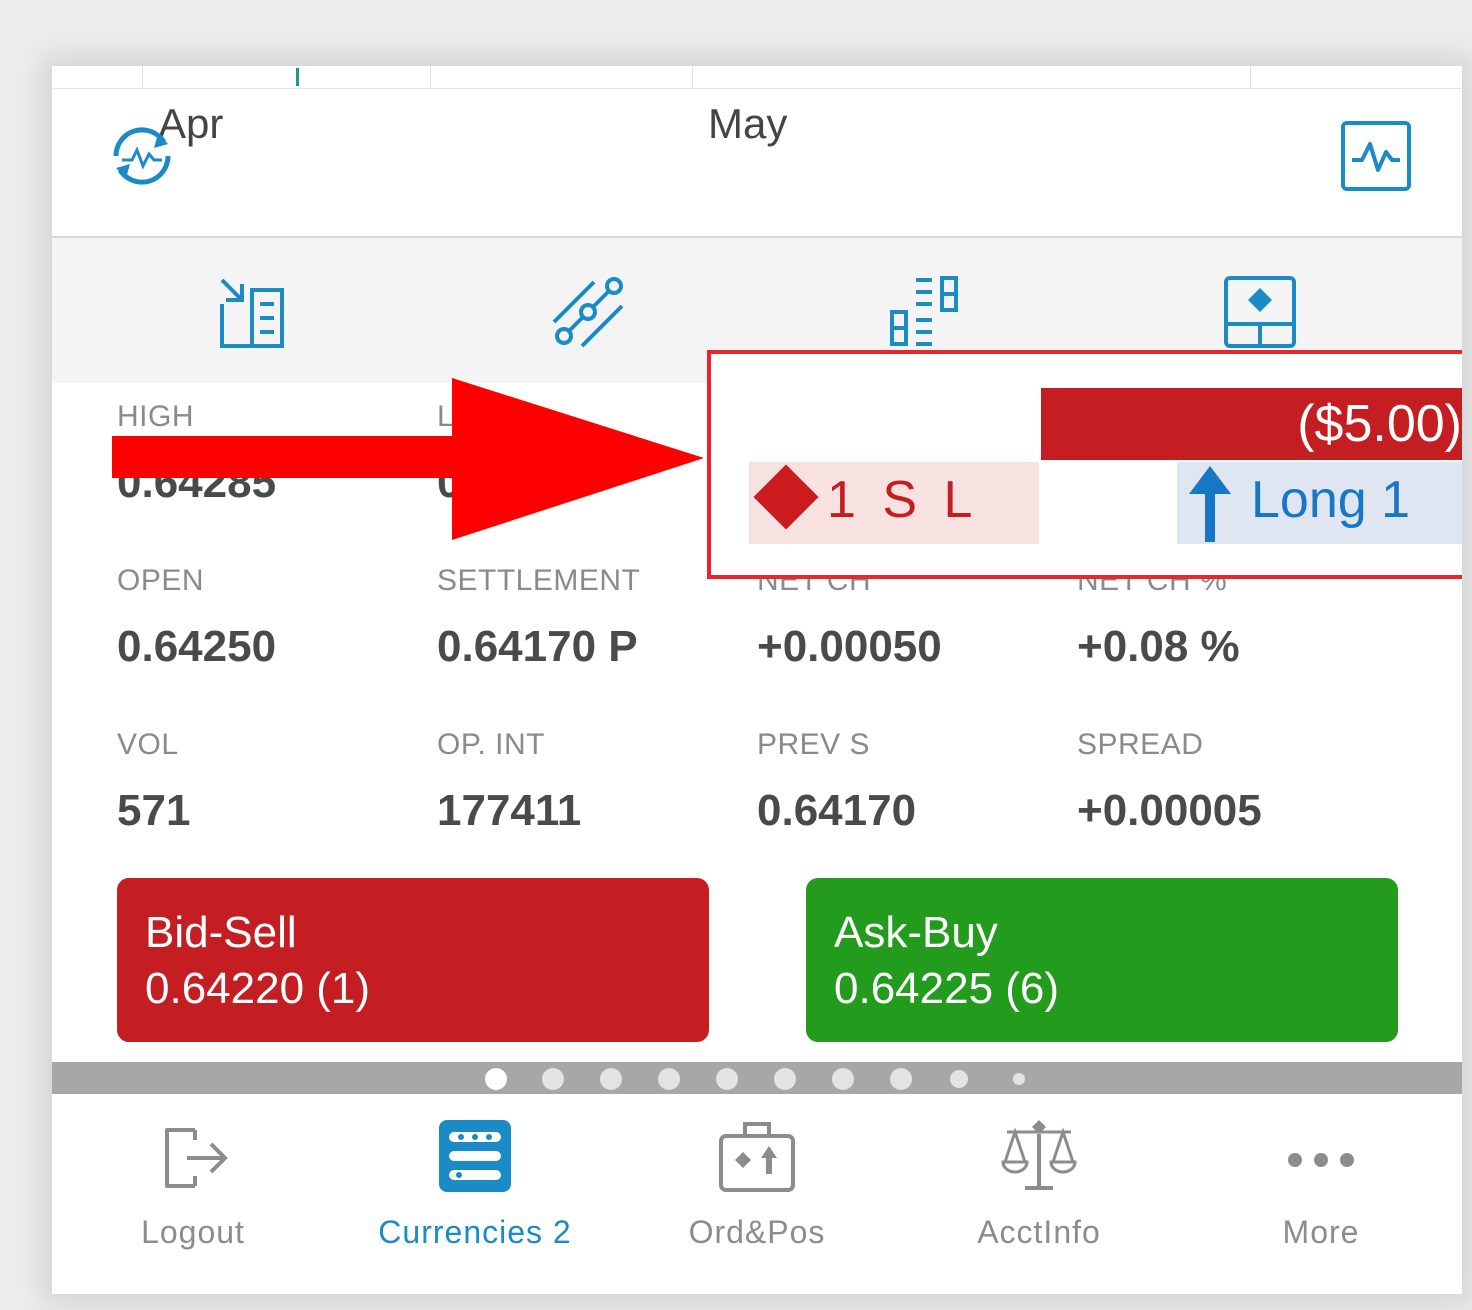 This screenshot has width=1472, height=1310. What do you see at coordinates (1260, 312) in the screenshot?
I see `order-ticket-icon` at bounding box center [1260, 312].